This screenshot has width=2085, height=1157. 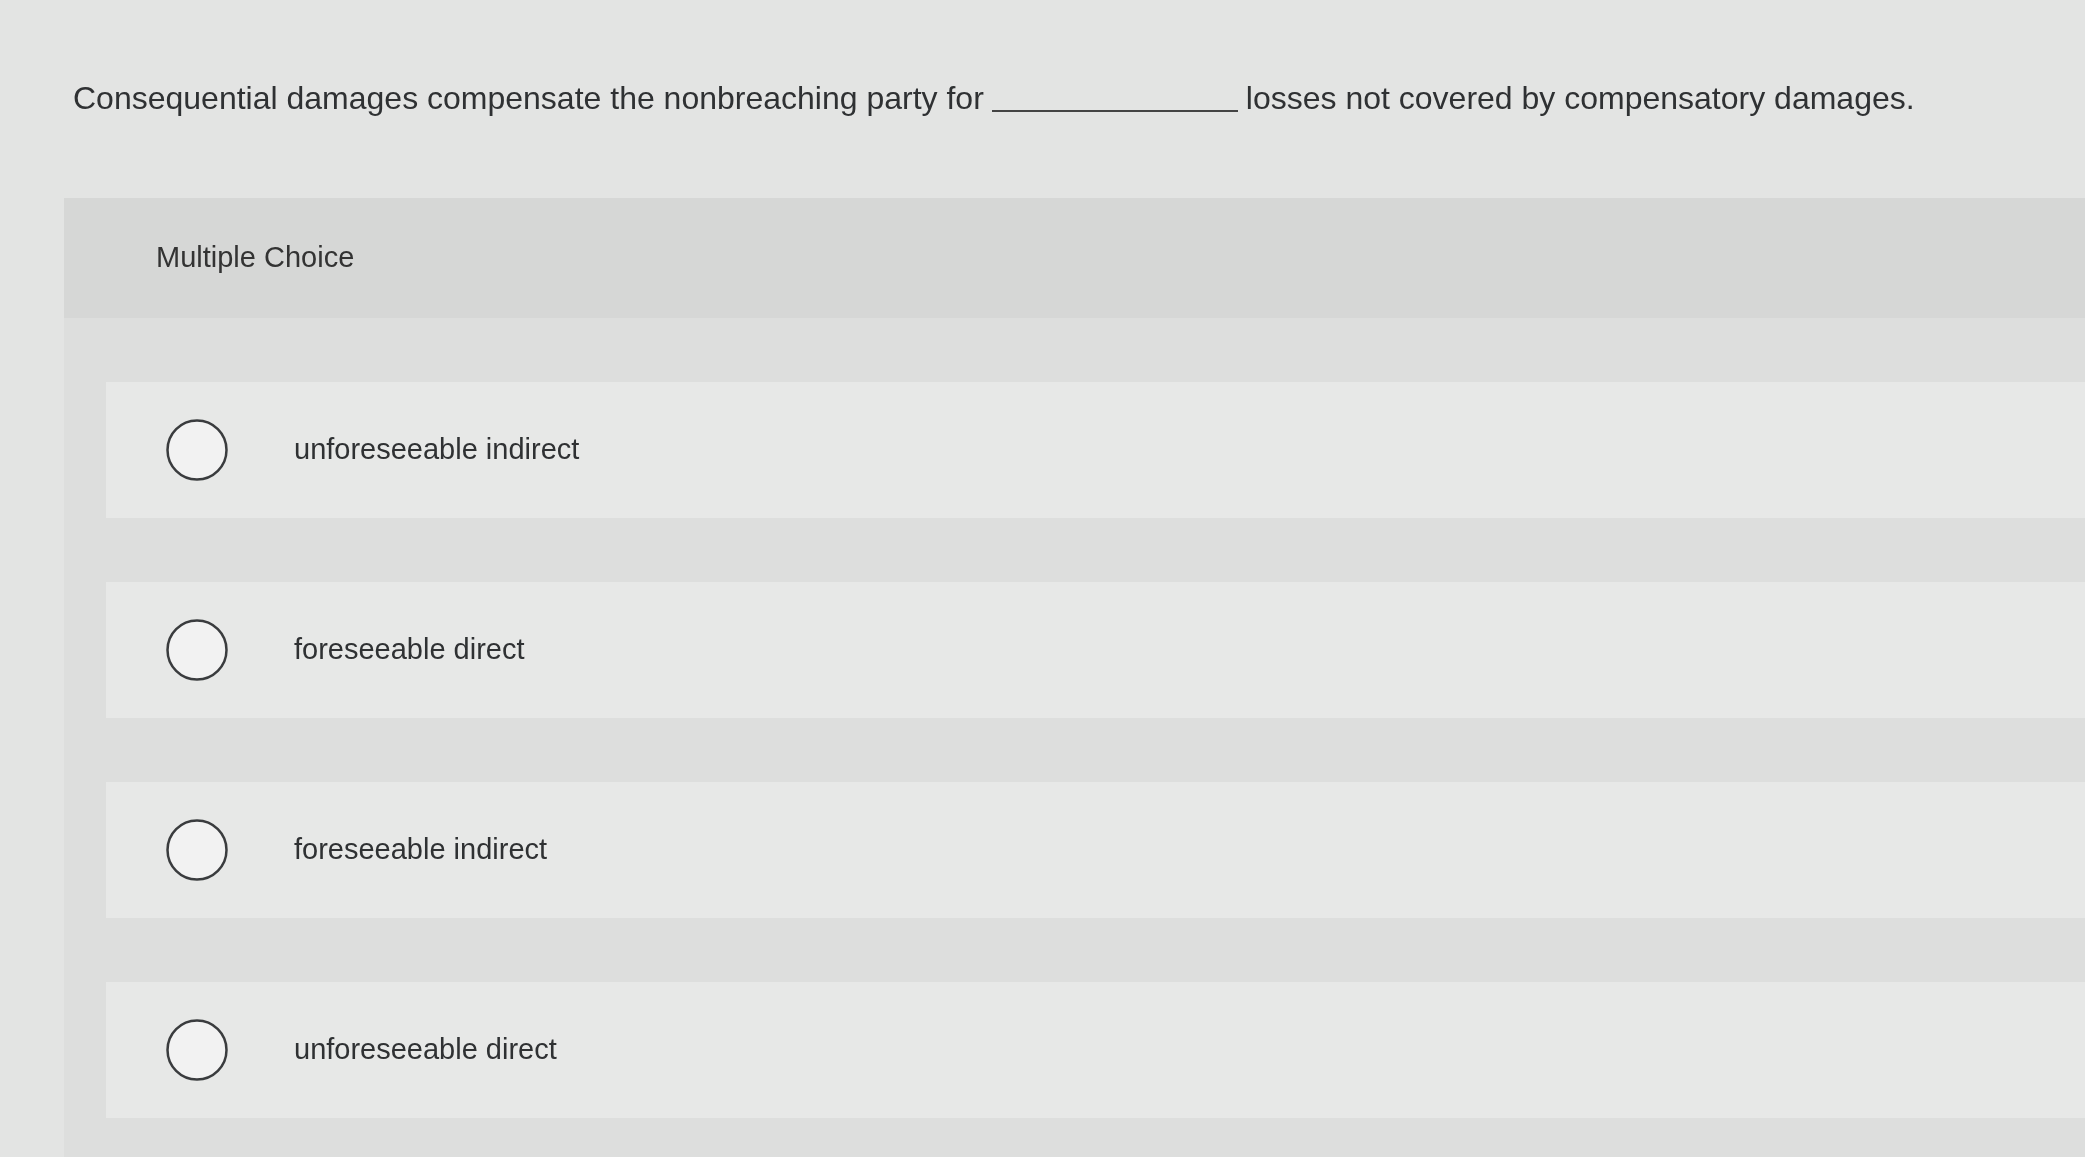 What do you see at coordinates (1095, 650) in the screenshot?
I see `answer-option: foreseeable direct` at bounding box center [1095, 650].